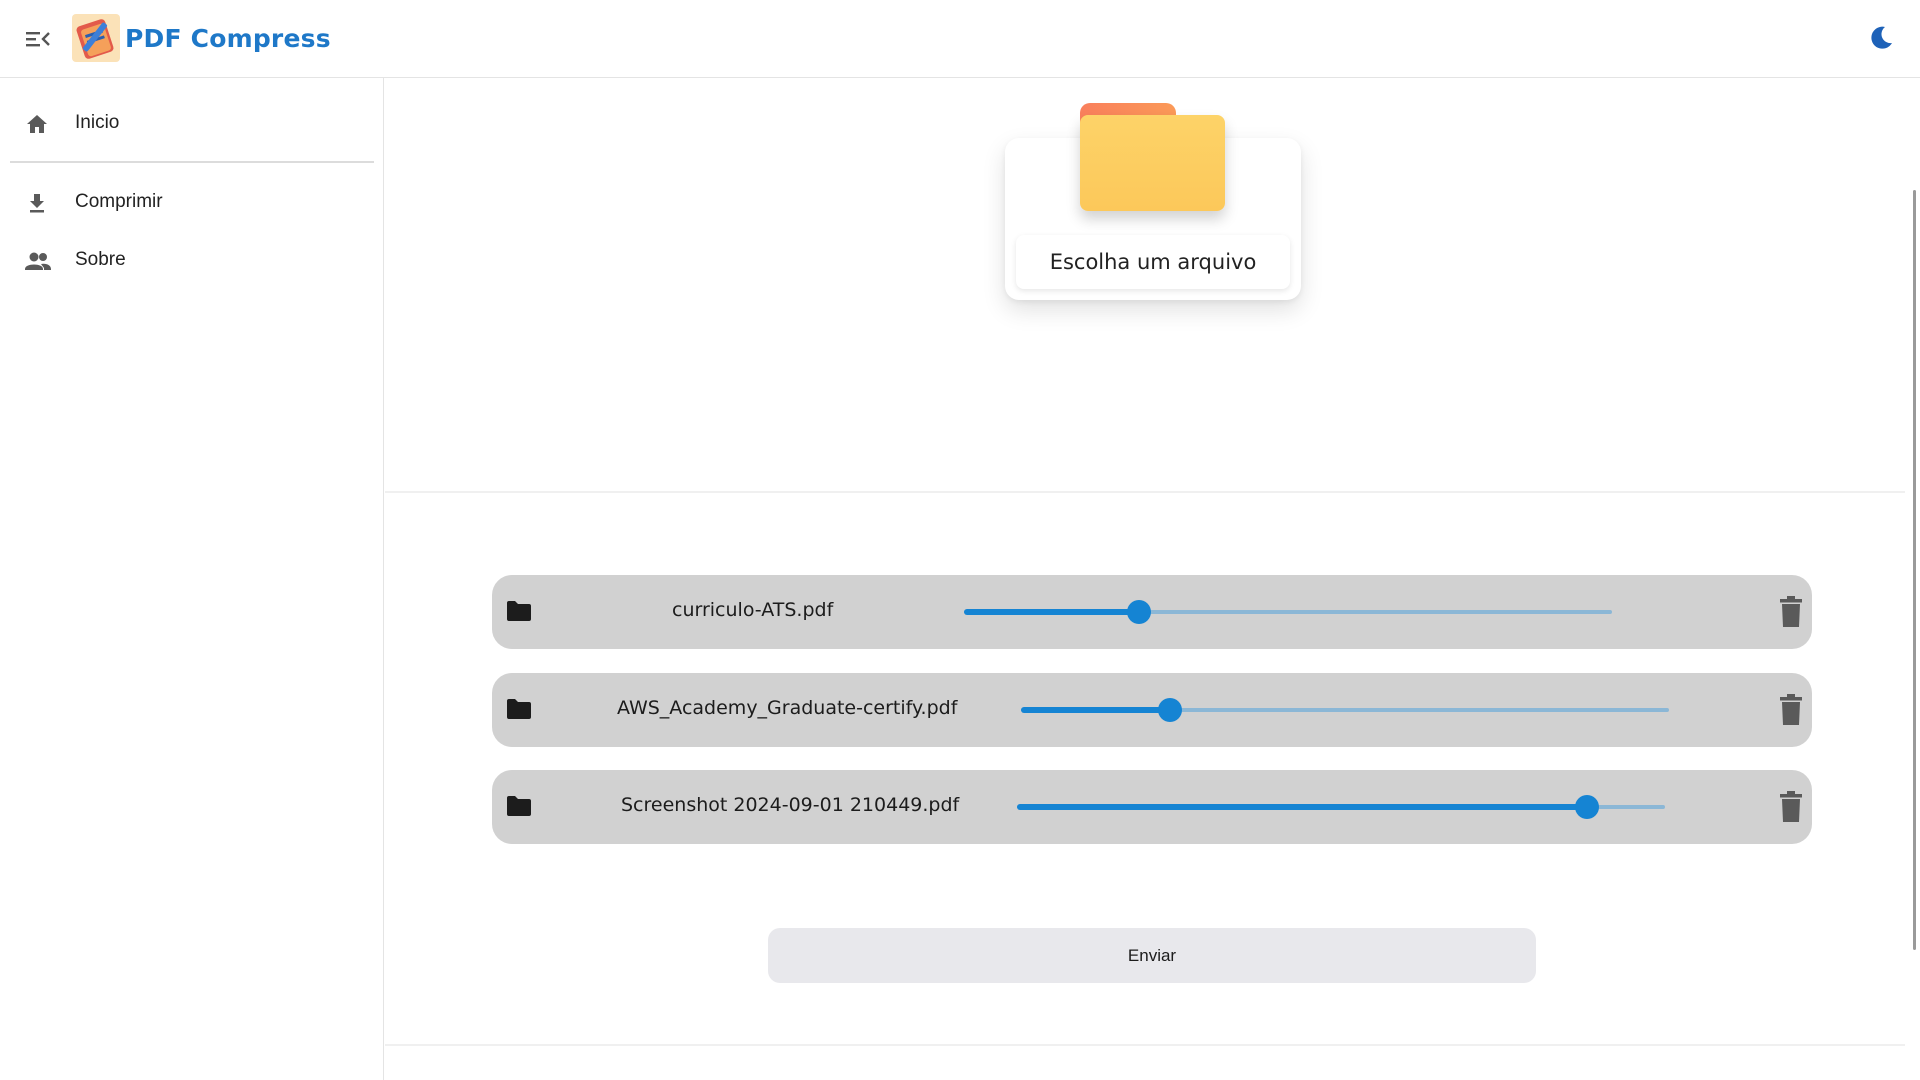 The height and width of the screenshot is (1080, 1920). I want to click on app-title: PDF Compress, so click(228, 38).